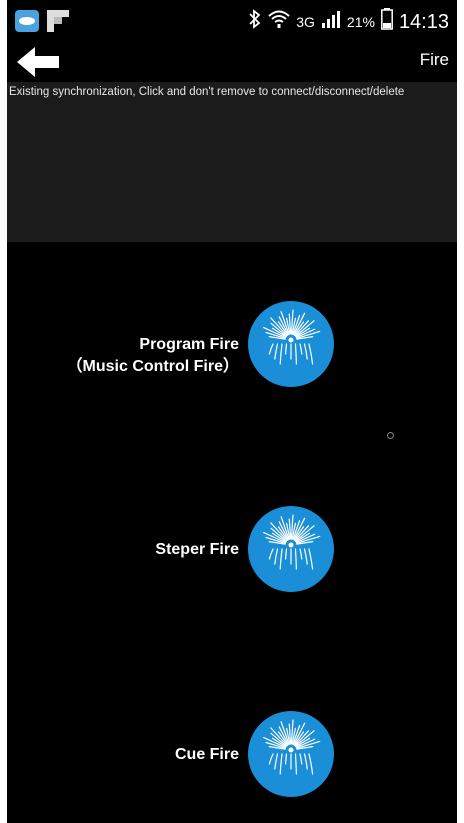 This screenshot has width=464, height=823. I want to click on battery-percent: 21%, so click(360, 22).